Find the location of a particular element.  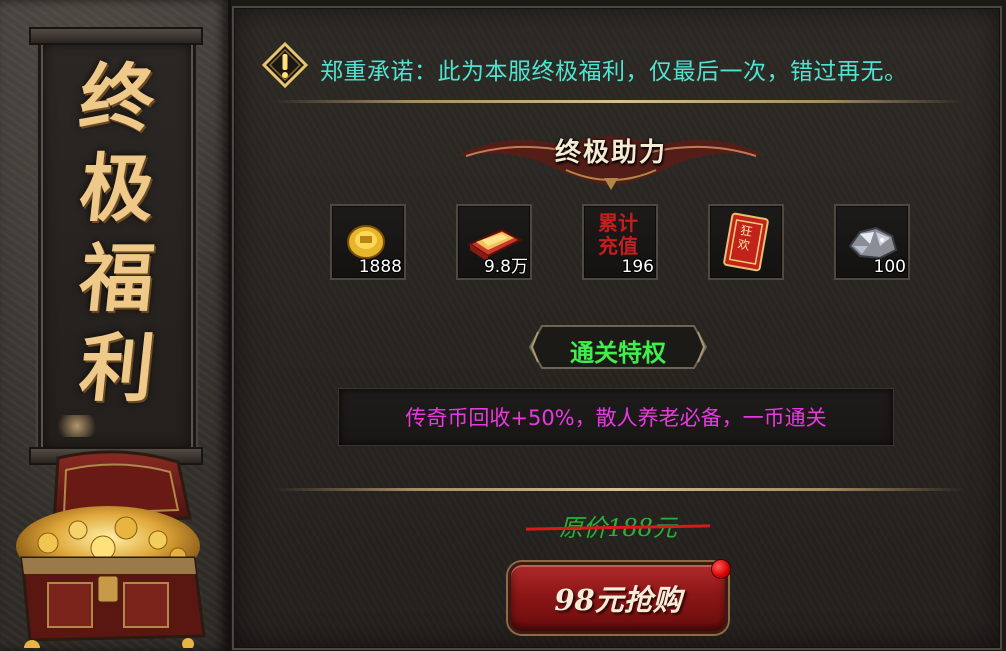

title-char: 终 is located at coordinates (117, 99).